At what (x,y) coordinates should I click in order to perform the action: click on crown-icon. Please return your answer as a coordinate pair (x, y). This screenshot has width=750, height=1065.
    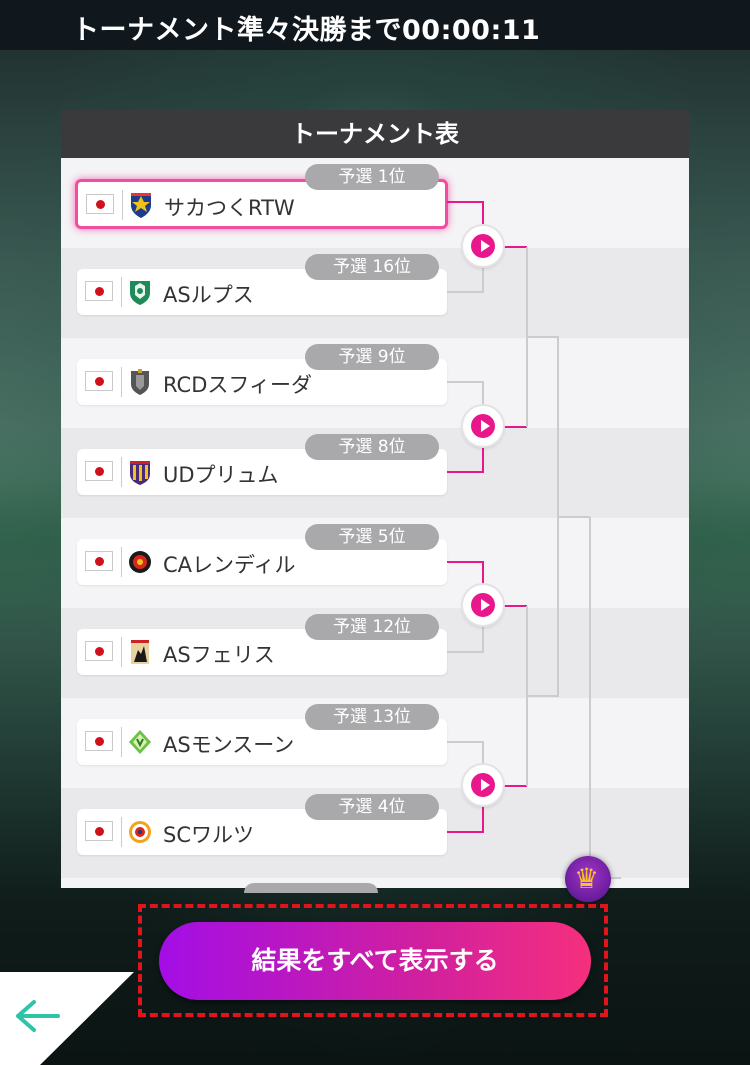
    Looking at the image, I should click on (588, 879).